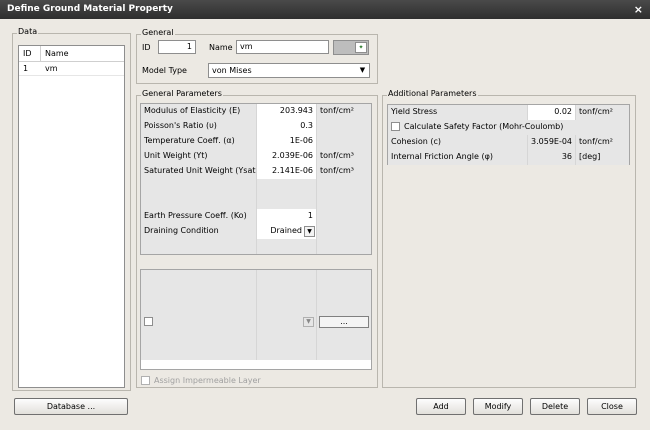 This screenshot has width=650, height=430. I want to click on assign-impermeable-layer: Assign Impermeable Layer, so click(201, 380).